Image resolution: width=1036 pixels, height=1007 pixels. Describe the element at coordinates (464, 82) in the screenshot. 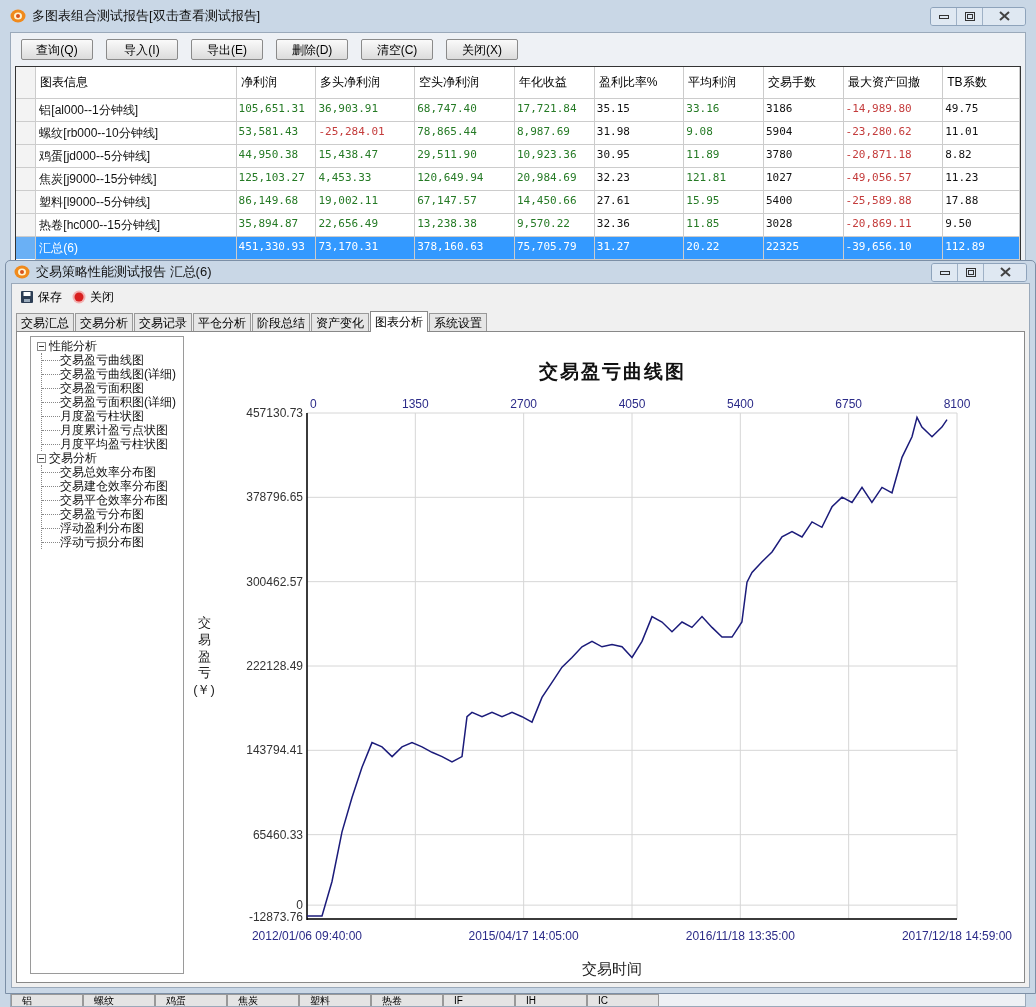

I see `column-header: 空头净利润` at that location.